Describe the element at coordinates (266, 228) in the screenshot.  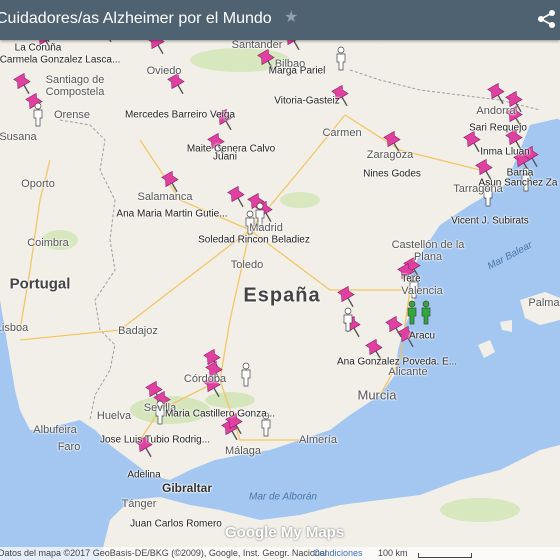
I see `city-madrid: Madrid` at that location.